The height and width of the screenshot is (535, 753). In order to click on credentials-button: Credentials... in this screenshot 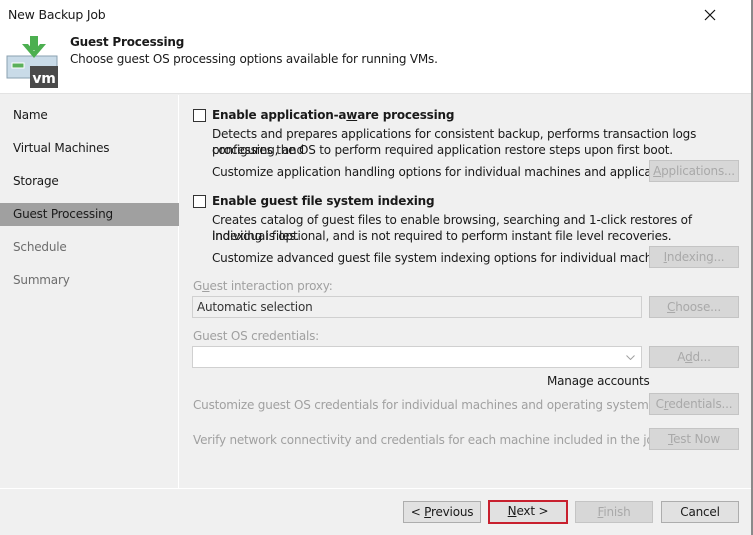, I will do `click(694, 404)`.